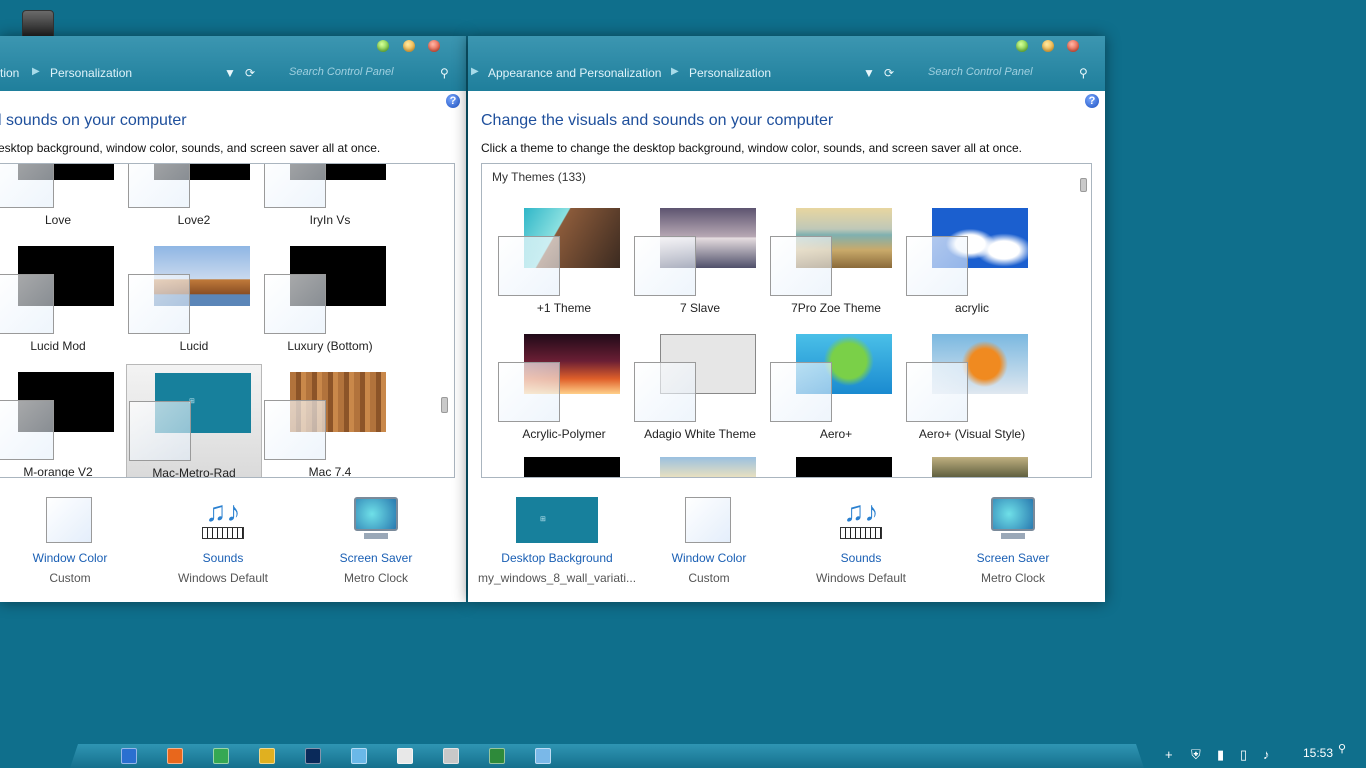  What do you see at coordinates (405, 756) in the screenshot?
I see `mail-icon` at bounding box center [405, 756].